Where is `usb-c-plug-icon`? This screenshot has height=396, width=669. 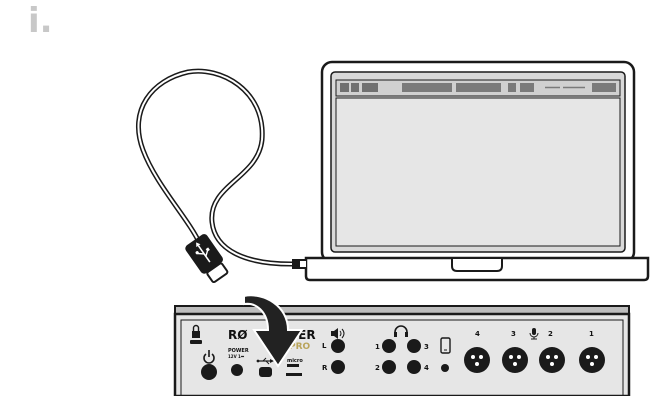
usb-c-plug-icon is located at coordinates (207, 259).